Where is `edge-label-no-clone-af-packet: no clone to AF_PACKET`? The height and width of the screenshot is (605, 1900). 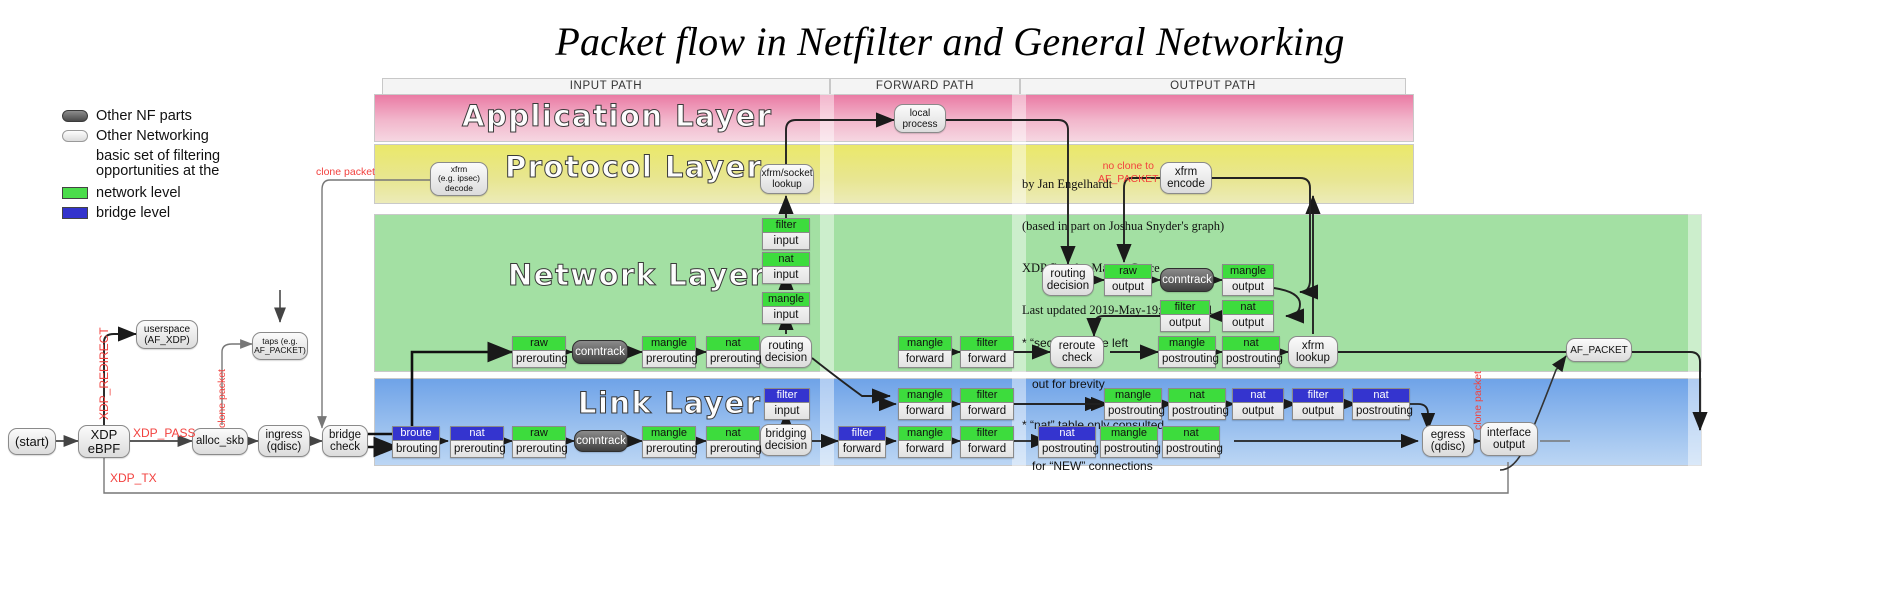 edge-label-no-clone-af-packet: no clone to AF_PACKET is located at coordinates (1128, 173).